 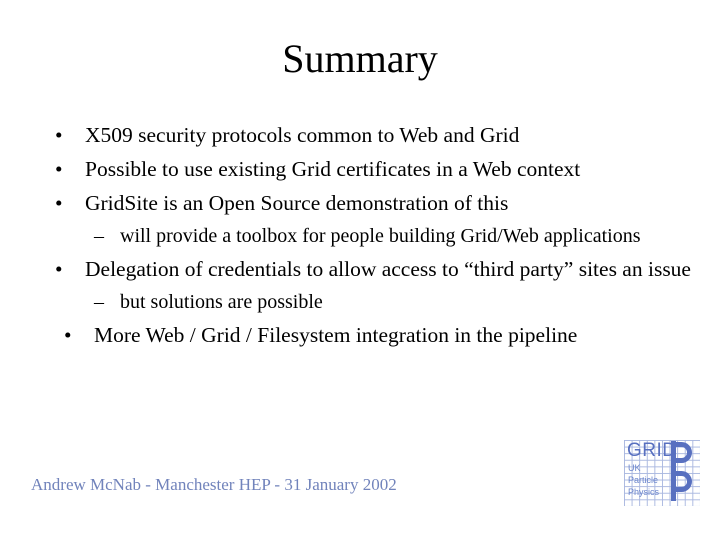 What do you see at coordinates (360, 302) in the screenshot?
I see `sub-list-item: – but solutions are possible` at bounding box center [360, 302].